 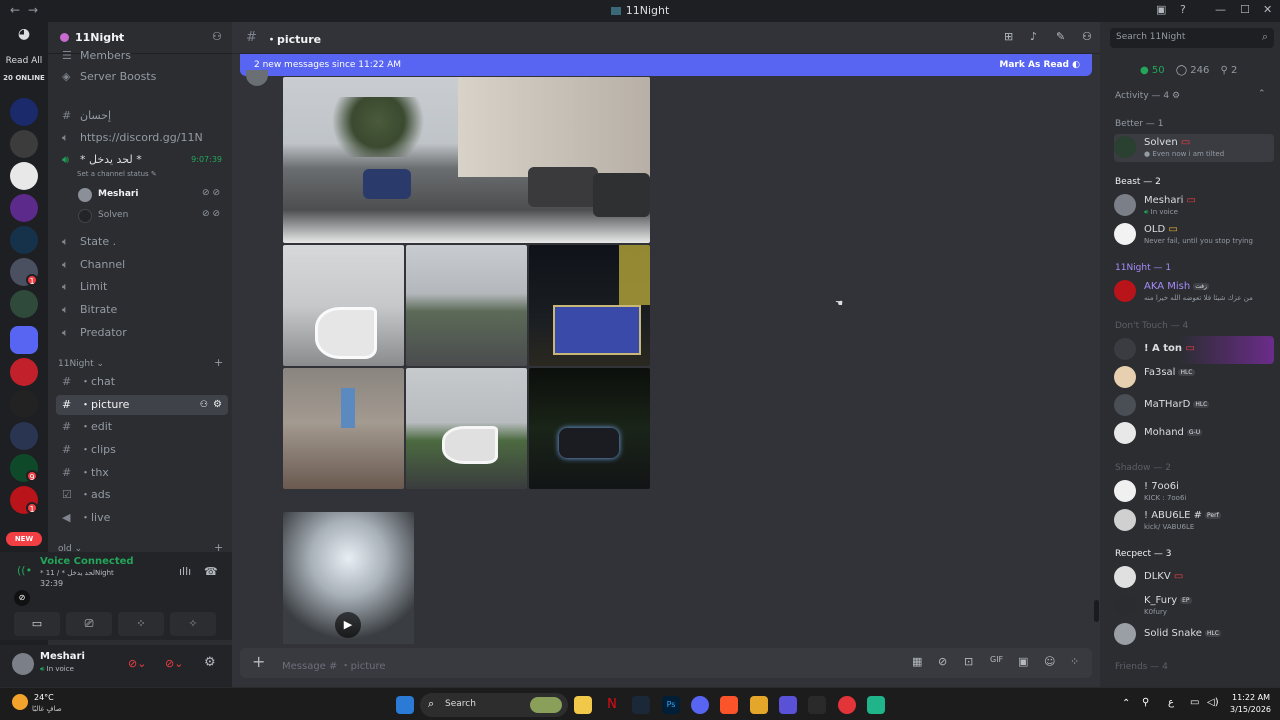 What do you see at coordinates (583, 705) in the screenshot?
I see `file-explorer-icon` at bounding box center [583, 705].